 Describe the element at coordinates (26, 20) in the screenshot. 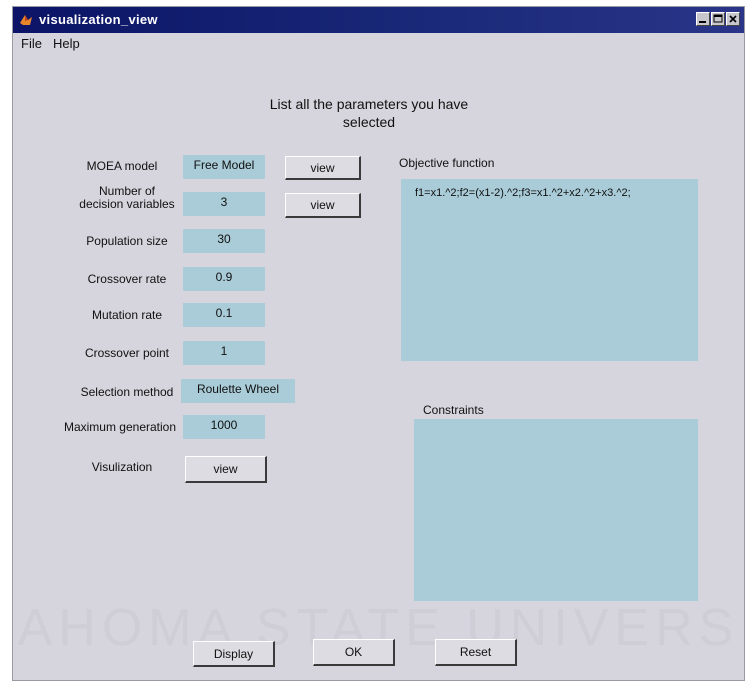

I see `matlab-icon` at that location.